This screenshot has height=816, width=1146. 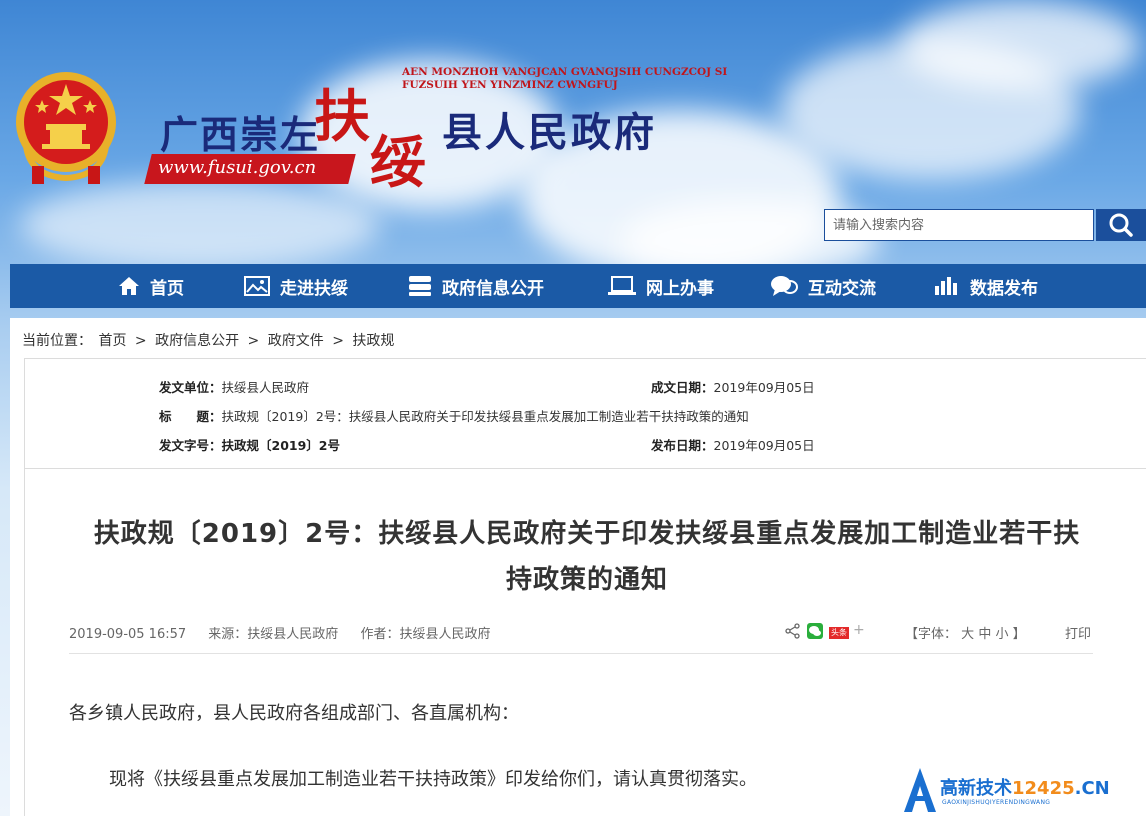 What do you see at coordinates (931, 634) in the screenshot?
I see `font-size-label: 【字体：` at bounding box center [931, 634].